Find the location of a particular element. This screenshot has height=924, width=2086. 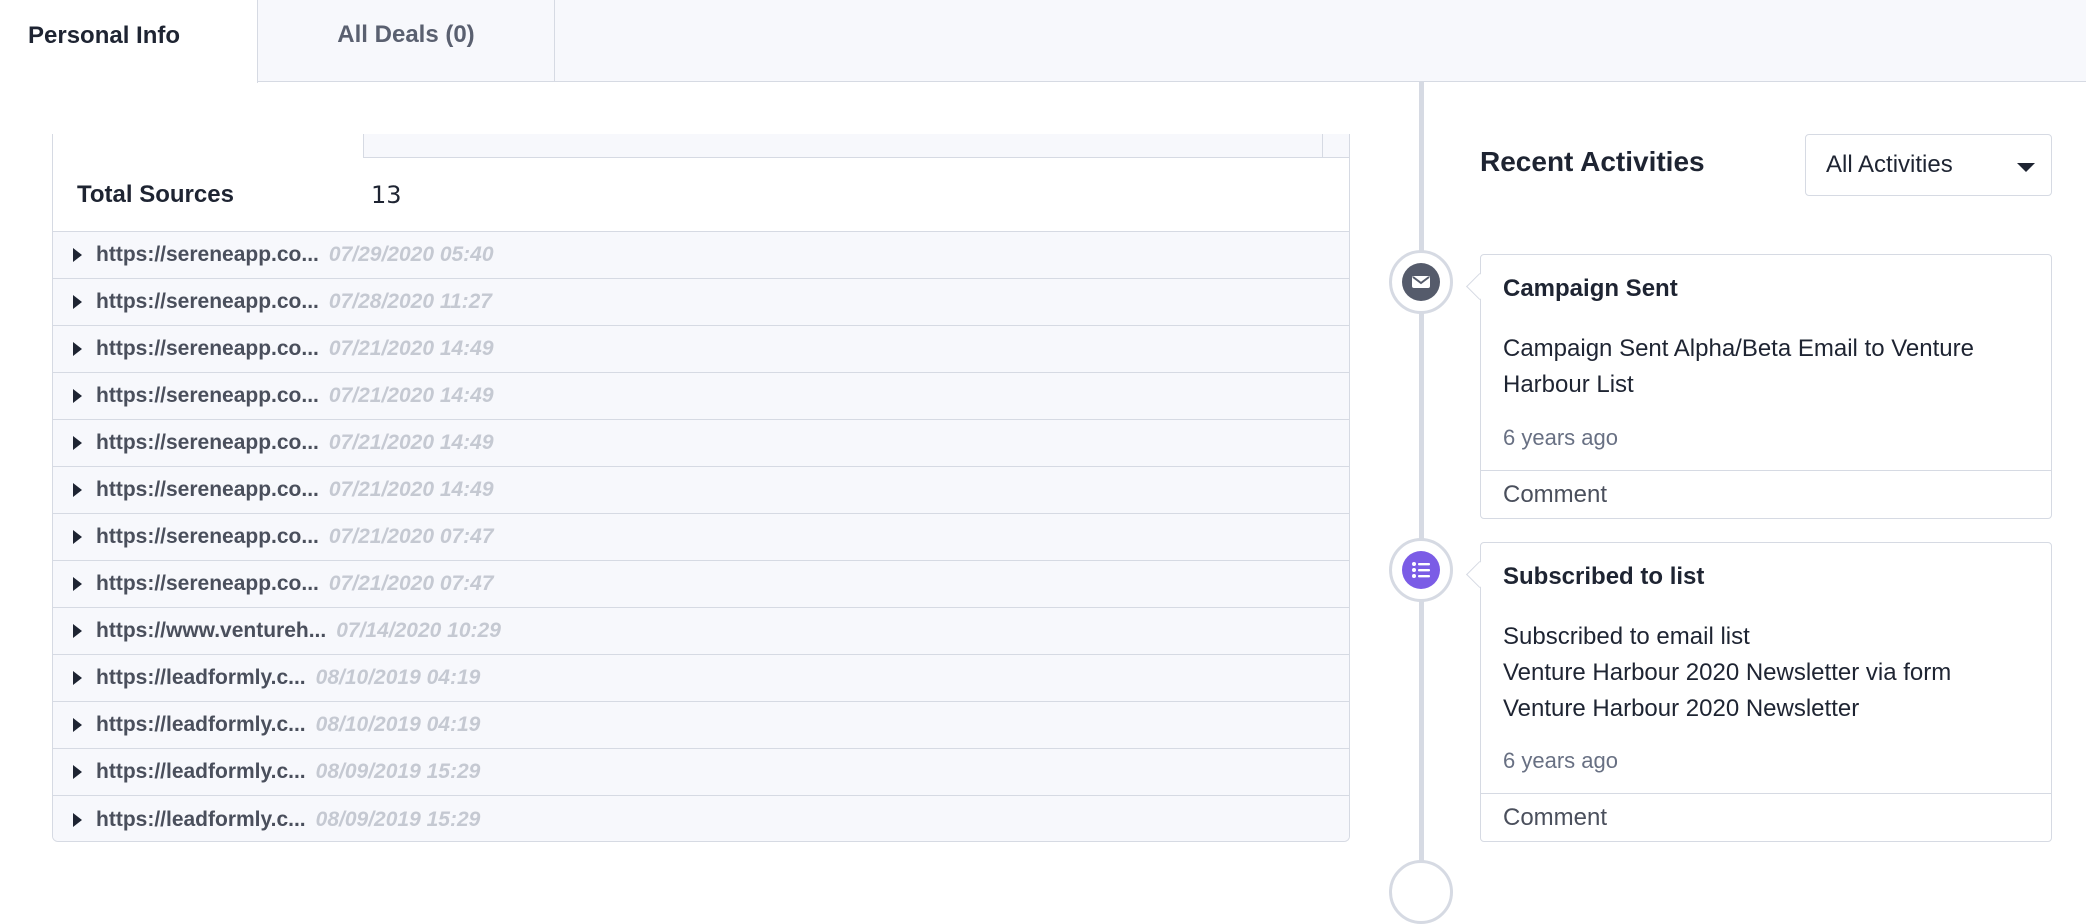

source-row: https://www.ventureh... 07/14/2020 10:29 is located at coordinates (701, 631).